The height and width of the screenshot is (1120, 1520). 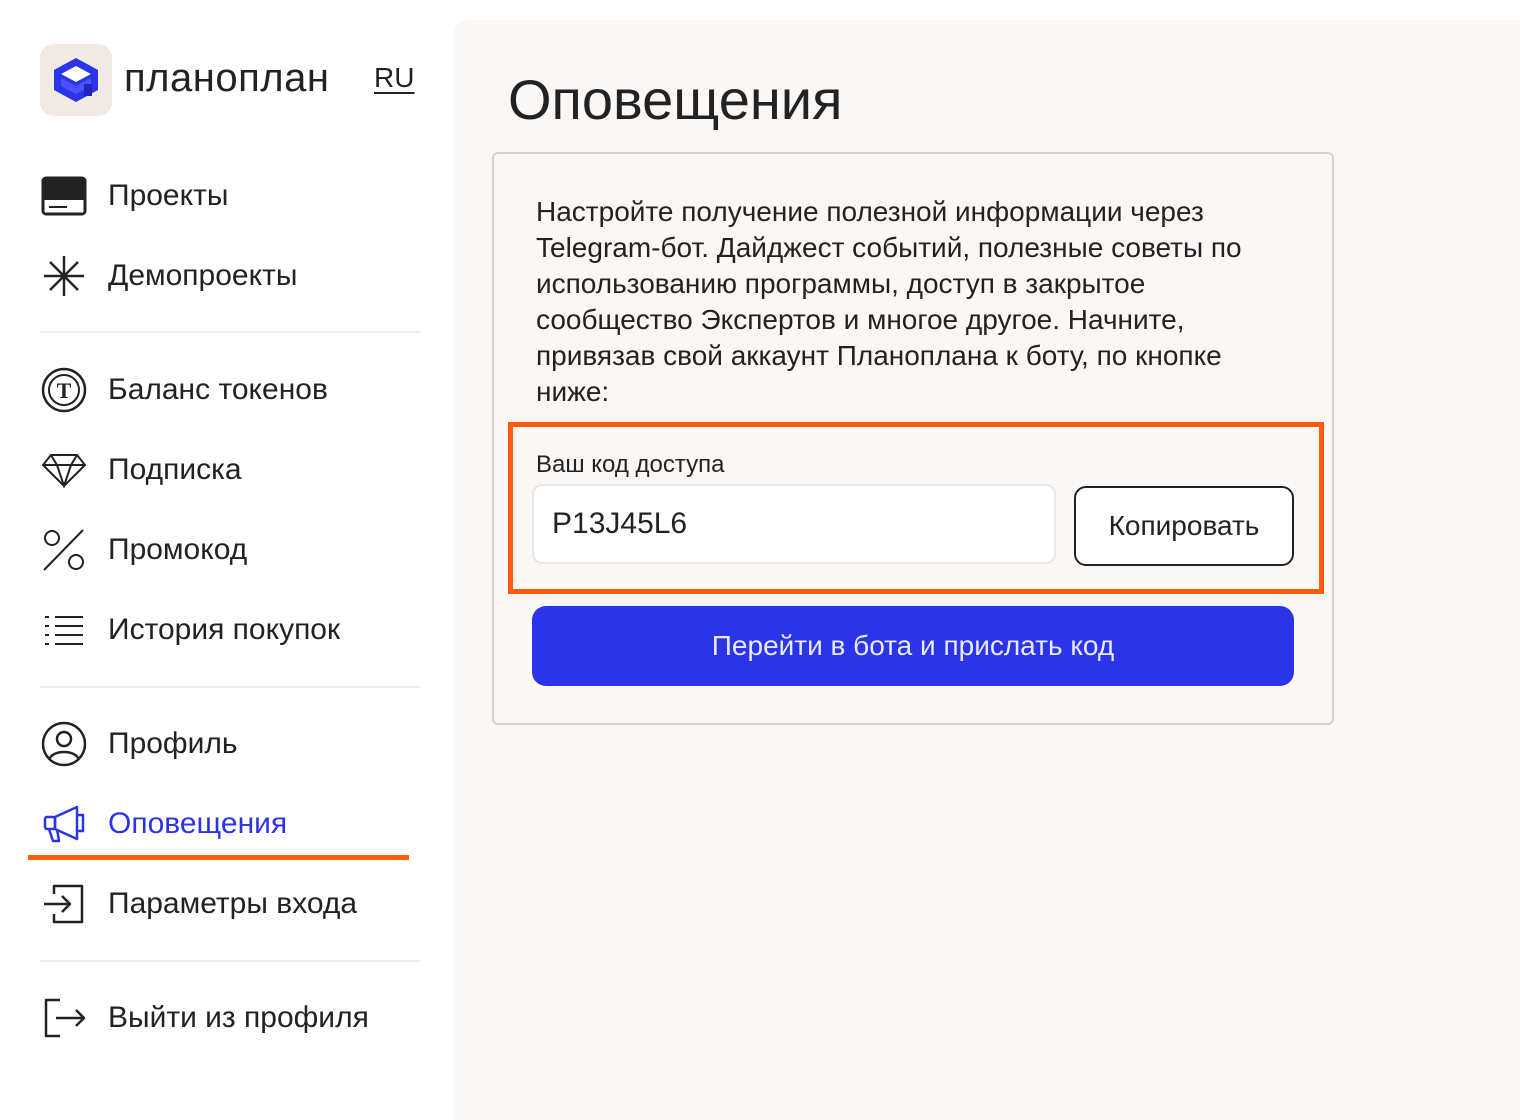 I want to click on logout-icon, so click(x=64, y=1018).